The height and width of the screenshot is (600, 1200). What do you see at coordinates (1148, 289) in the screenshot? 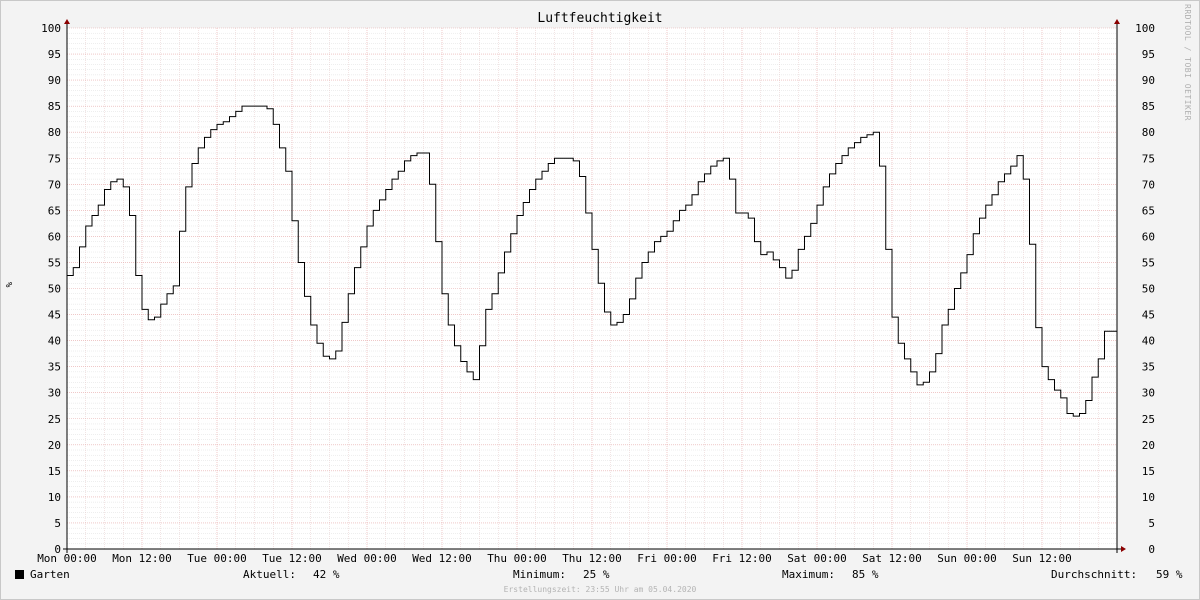
I see `y-tick-label-right: 50` at bounding box center [1148, 289].